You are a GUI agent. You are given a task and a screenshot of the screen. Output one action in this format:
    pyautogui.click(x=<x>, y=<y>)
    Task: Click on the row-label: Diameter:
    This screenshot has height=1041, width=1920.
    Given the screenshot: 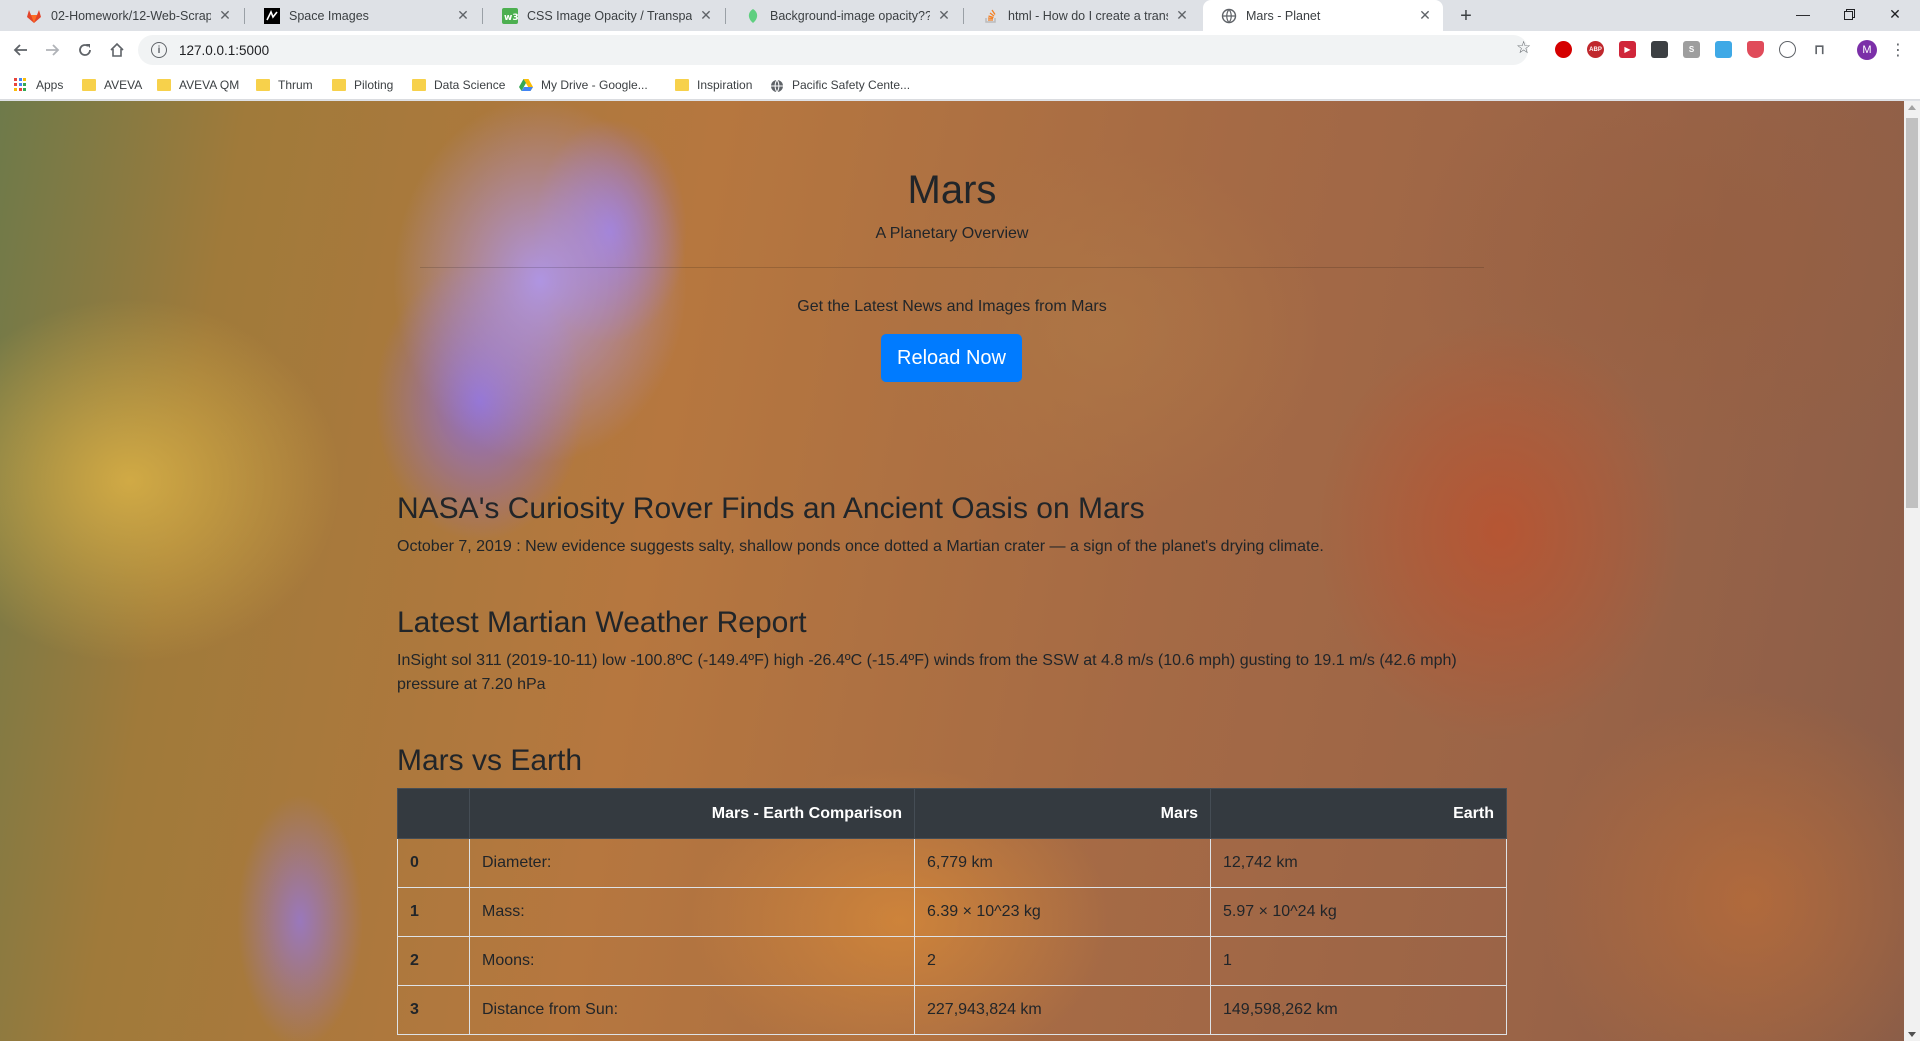 What is the action you would take?
    pyautogui.click(x=692, y=863)
    